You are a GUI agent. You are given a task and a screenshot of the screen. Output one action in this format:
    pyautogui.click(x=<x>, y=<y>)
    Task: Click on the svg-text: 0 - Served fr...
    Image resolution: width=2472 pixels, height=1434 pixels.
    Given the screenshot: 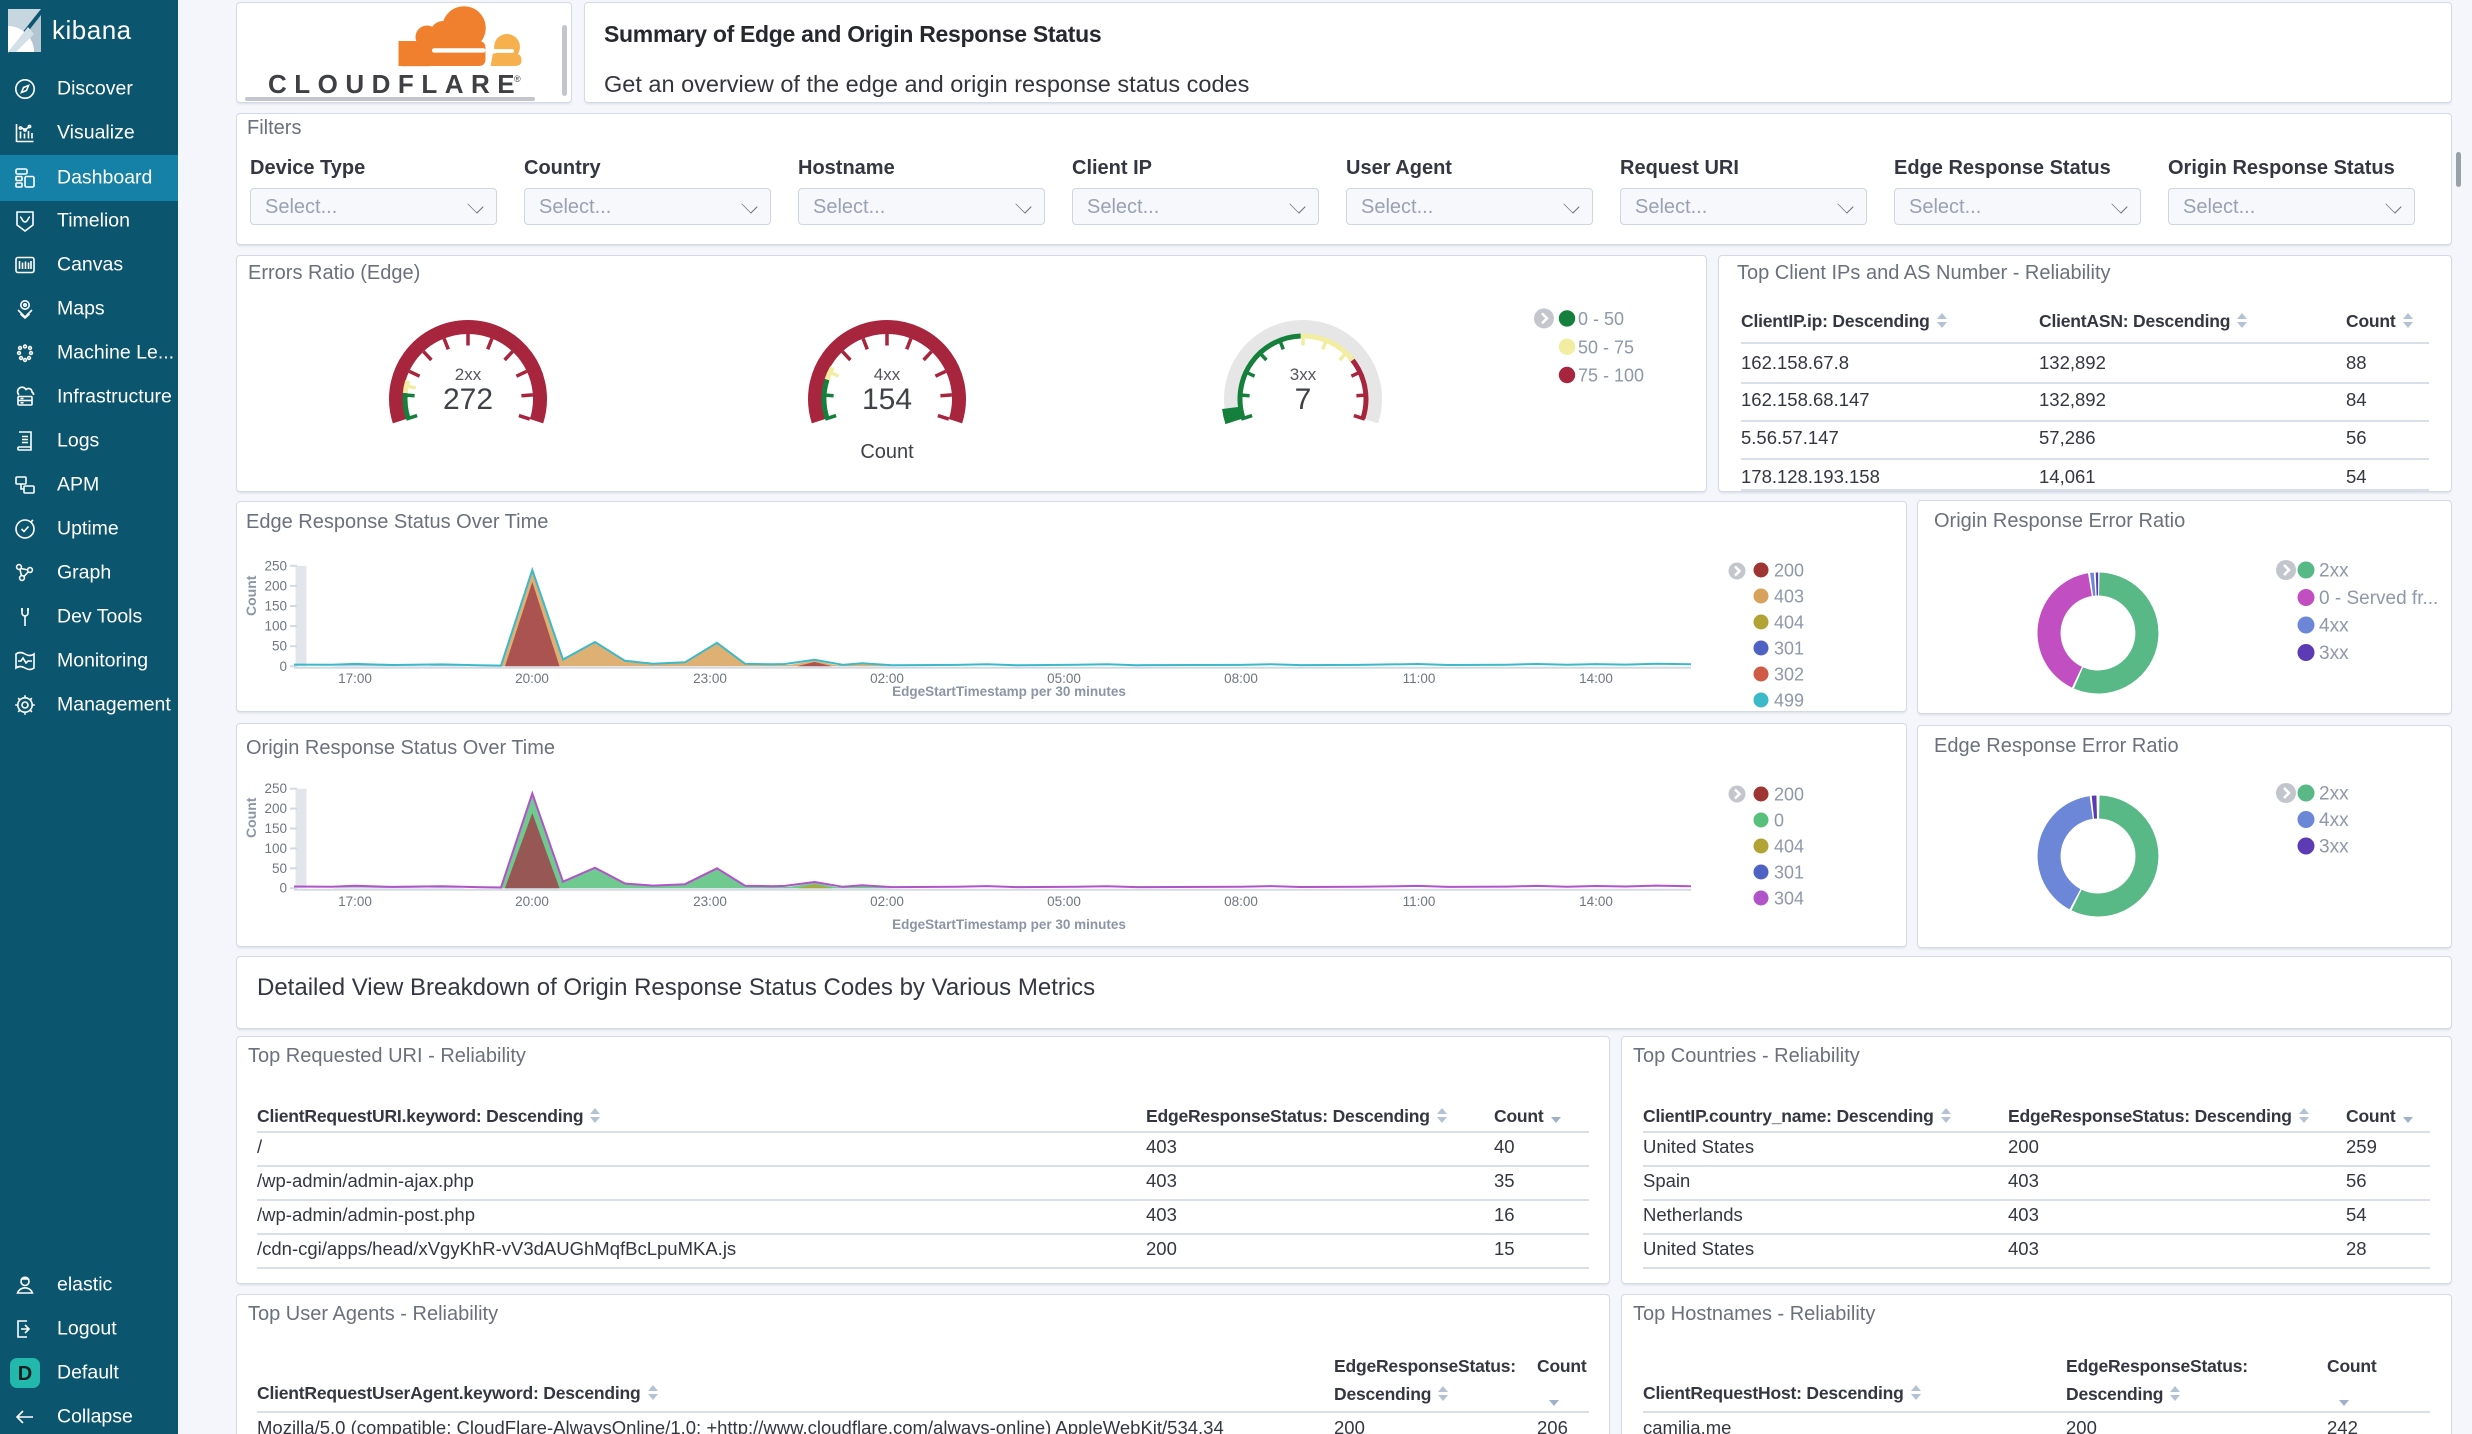 What is the action you would take?
    pyautogui.click(x=2378, y=598)
    